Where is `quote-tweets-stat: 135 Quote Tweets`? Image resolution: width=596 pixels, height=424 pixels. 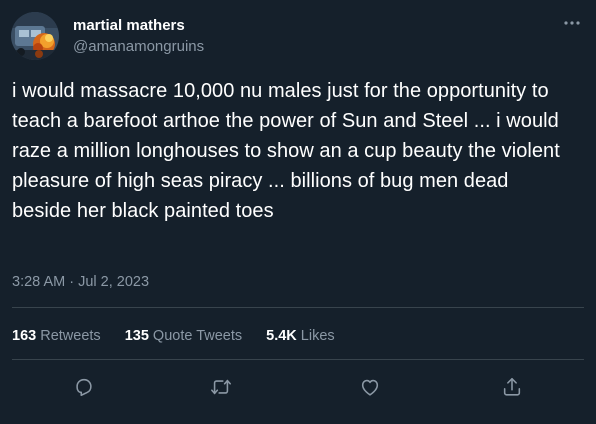 quote-tweets-stat: 135 Quote Tweets is located at coordinates (183, 336).